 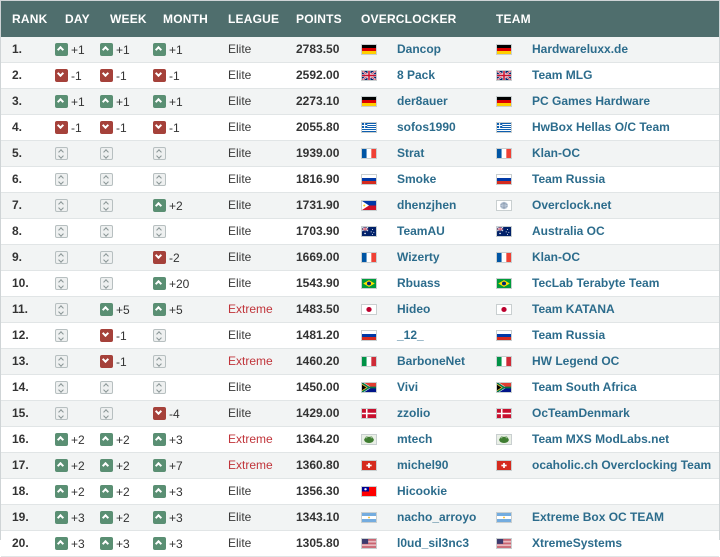 What do you see at coordinates (318, 465) in the screenshot?
I see `points-cell: 1360.80` at bounding box center [318, 465].